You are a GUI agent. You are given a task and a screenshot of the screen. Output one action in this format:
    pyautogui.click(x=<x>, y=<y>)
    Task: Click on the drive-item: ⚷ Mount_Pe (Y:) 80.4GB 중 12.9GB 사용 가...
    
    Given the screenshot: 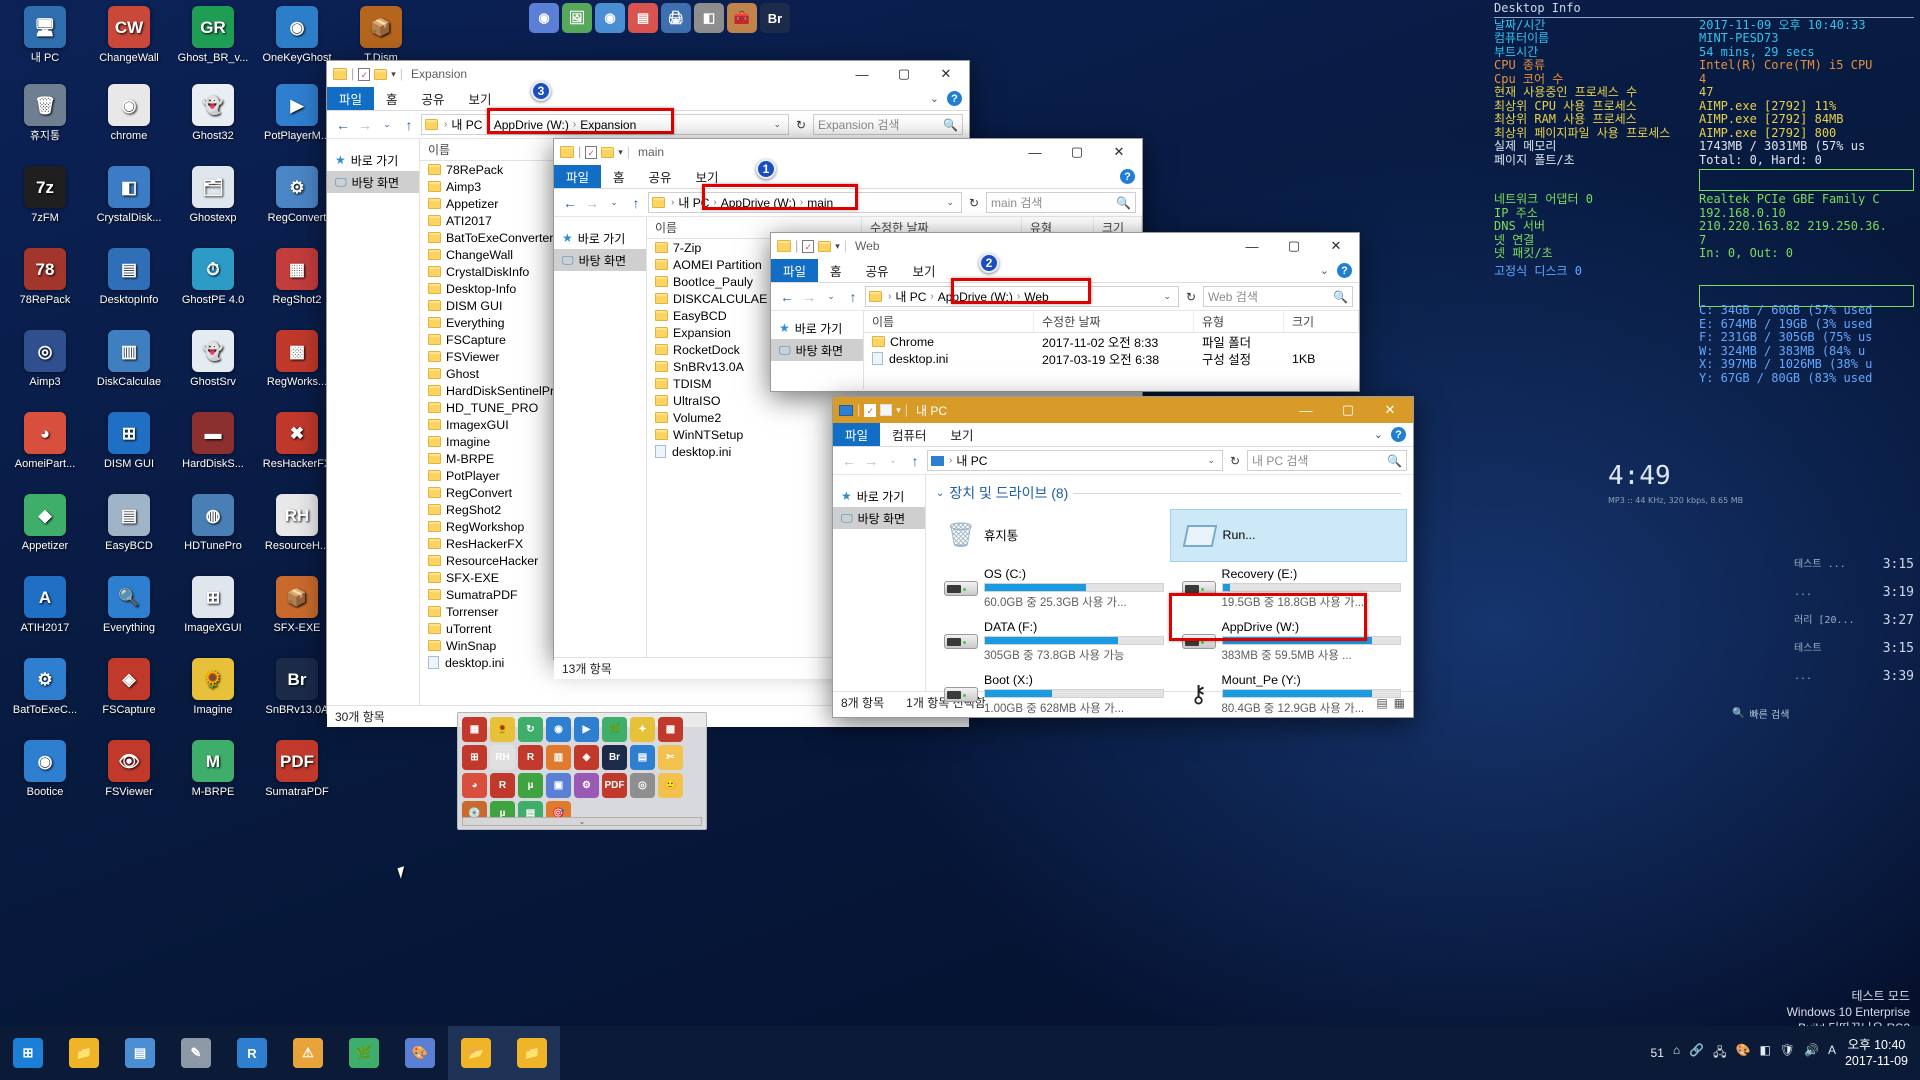 What is the action you would take?
    pyautogui.click(x=1289, y=694)
    